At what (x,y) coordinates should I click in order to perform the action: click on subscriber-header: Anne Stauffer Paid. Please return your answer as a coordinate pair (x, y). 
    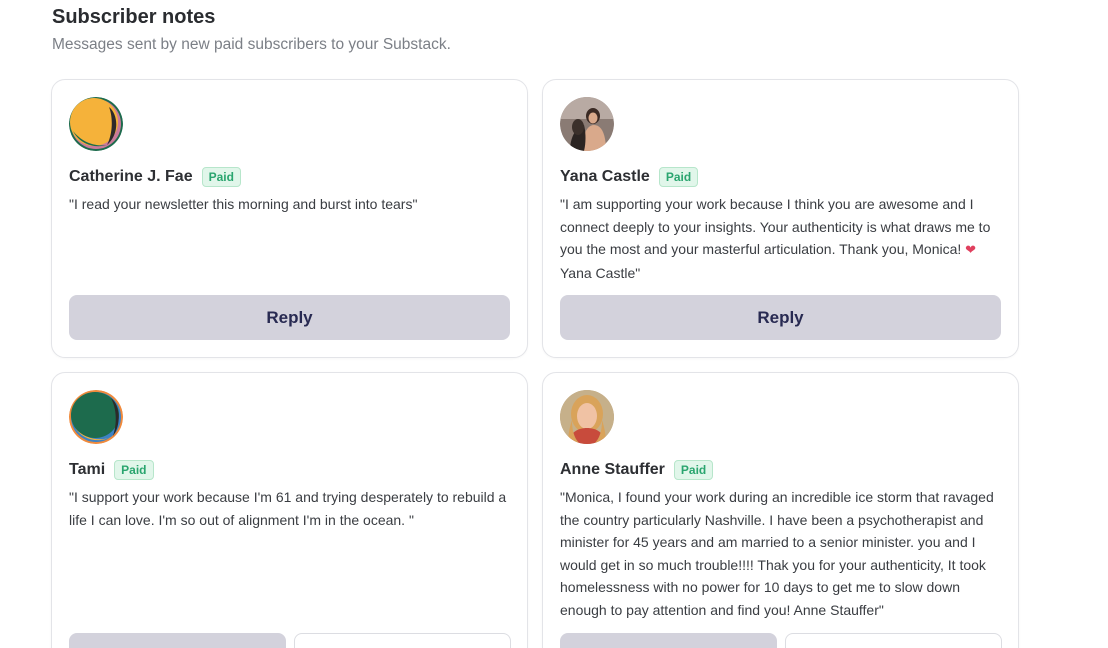
    Looking at the image, I should click on (637, 470).